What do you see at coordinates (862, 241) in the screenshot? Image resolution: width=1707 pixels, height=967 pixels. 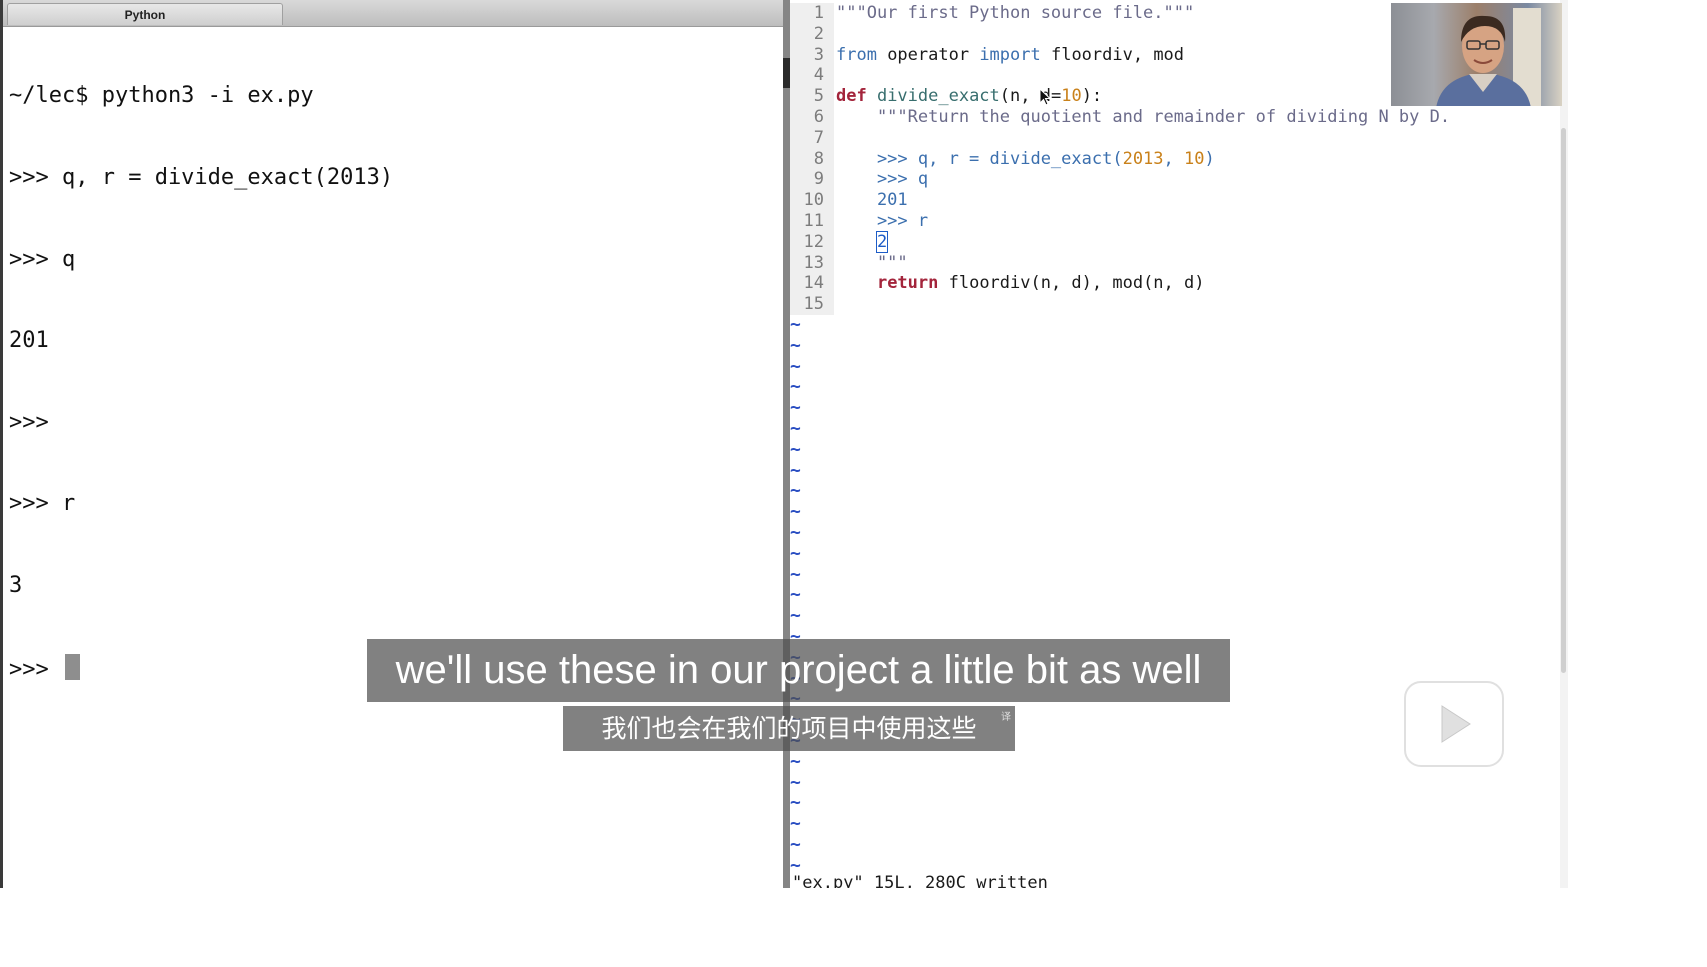 I see `code-line: 2` at bounding box center [862, 241].